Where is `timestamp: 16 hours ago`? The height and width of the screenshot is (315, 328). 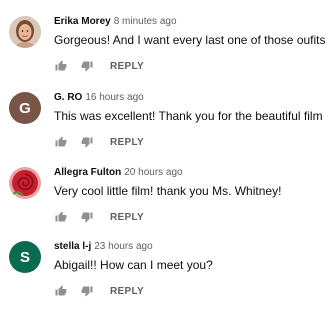 timestamp: 16 hours ago is located at coordinates (114, 97).